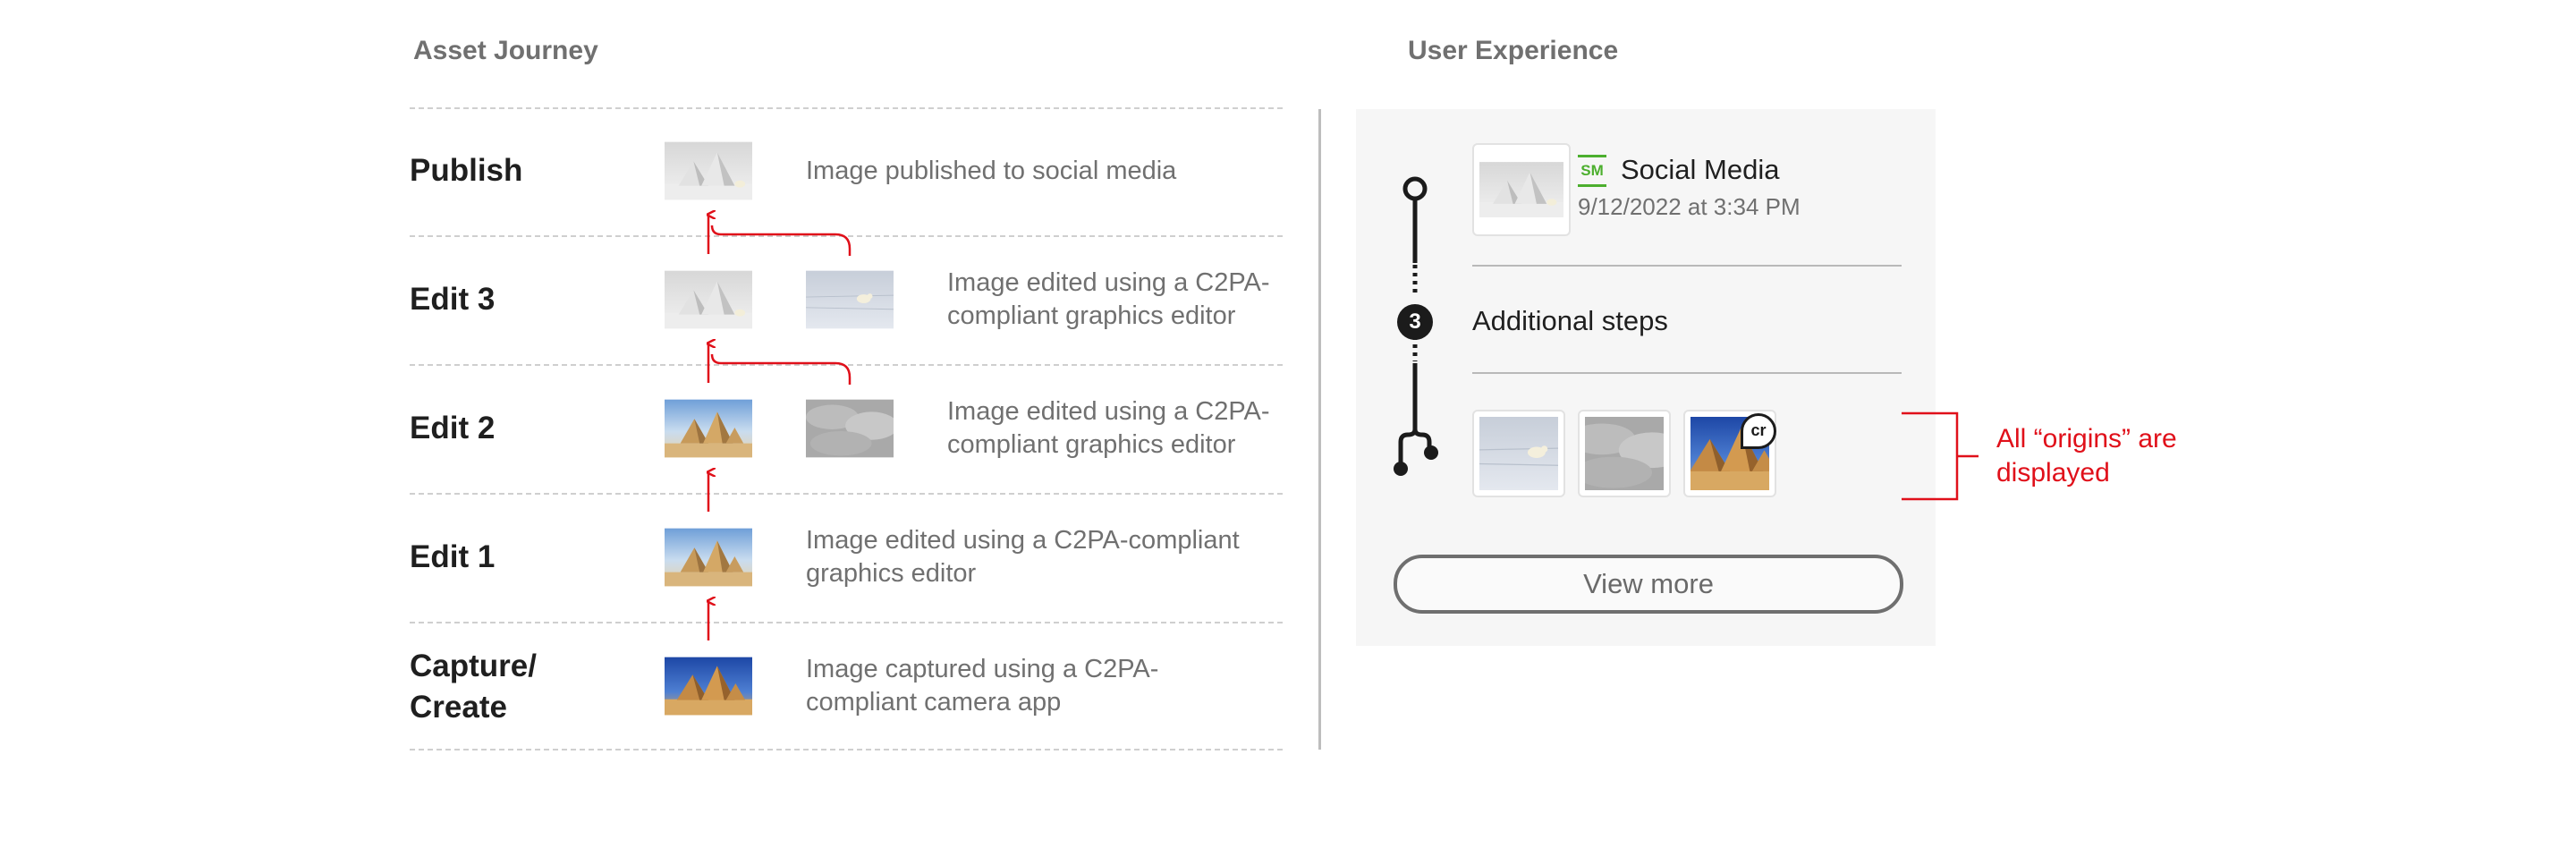  I want to click on origin-thumbnail-polar-bear, so click(1518, 453).